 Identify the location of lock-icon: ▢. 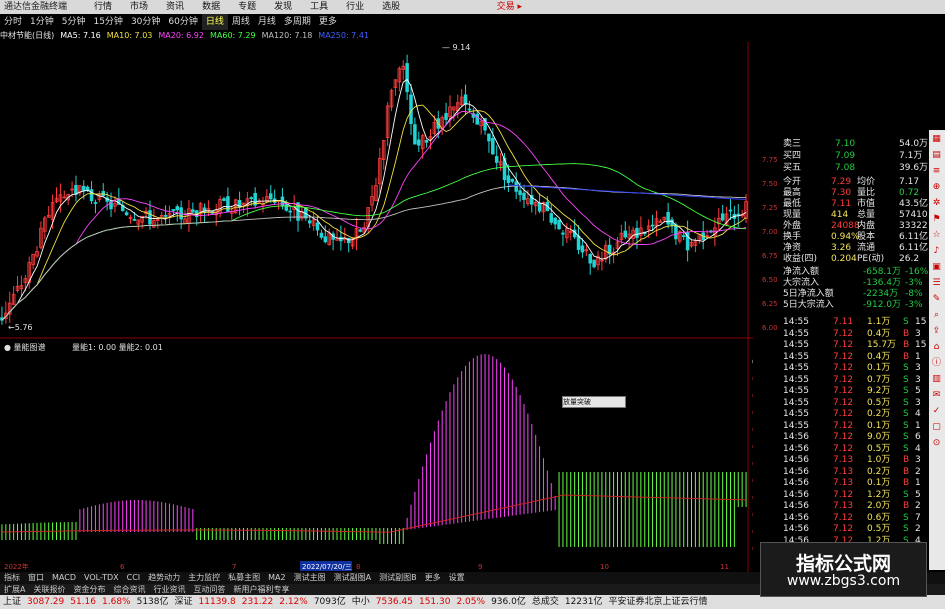
(936, 427).